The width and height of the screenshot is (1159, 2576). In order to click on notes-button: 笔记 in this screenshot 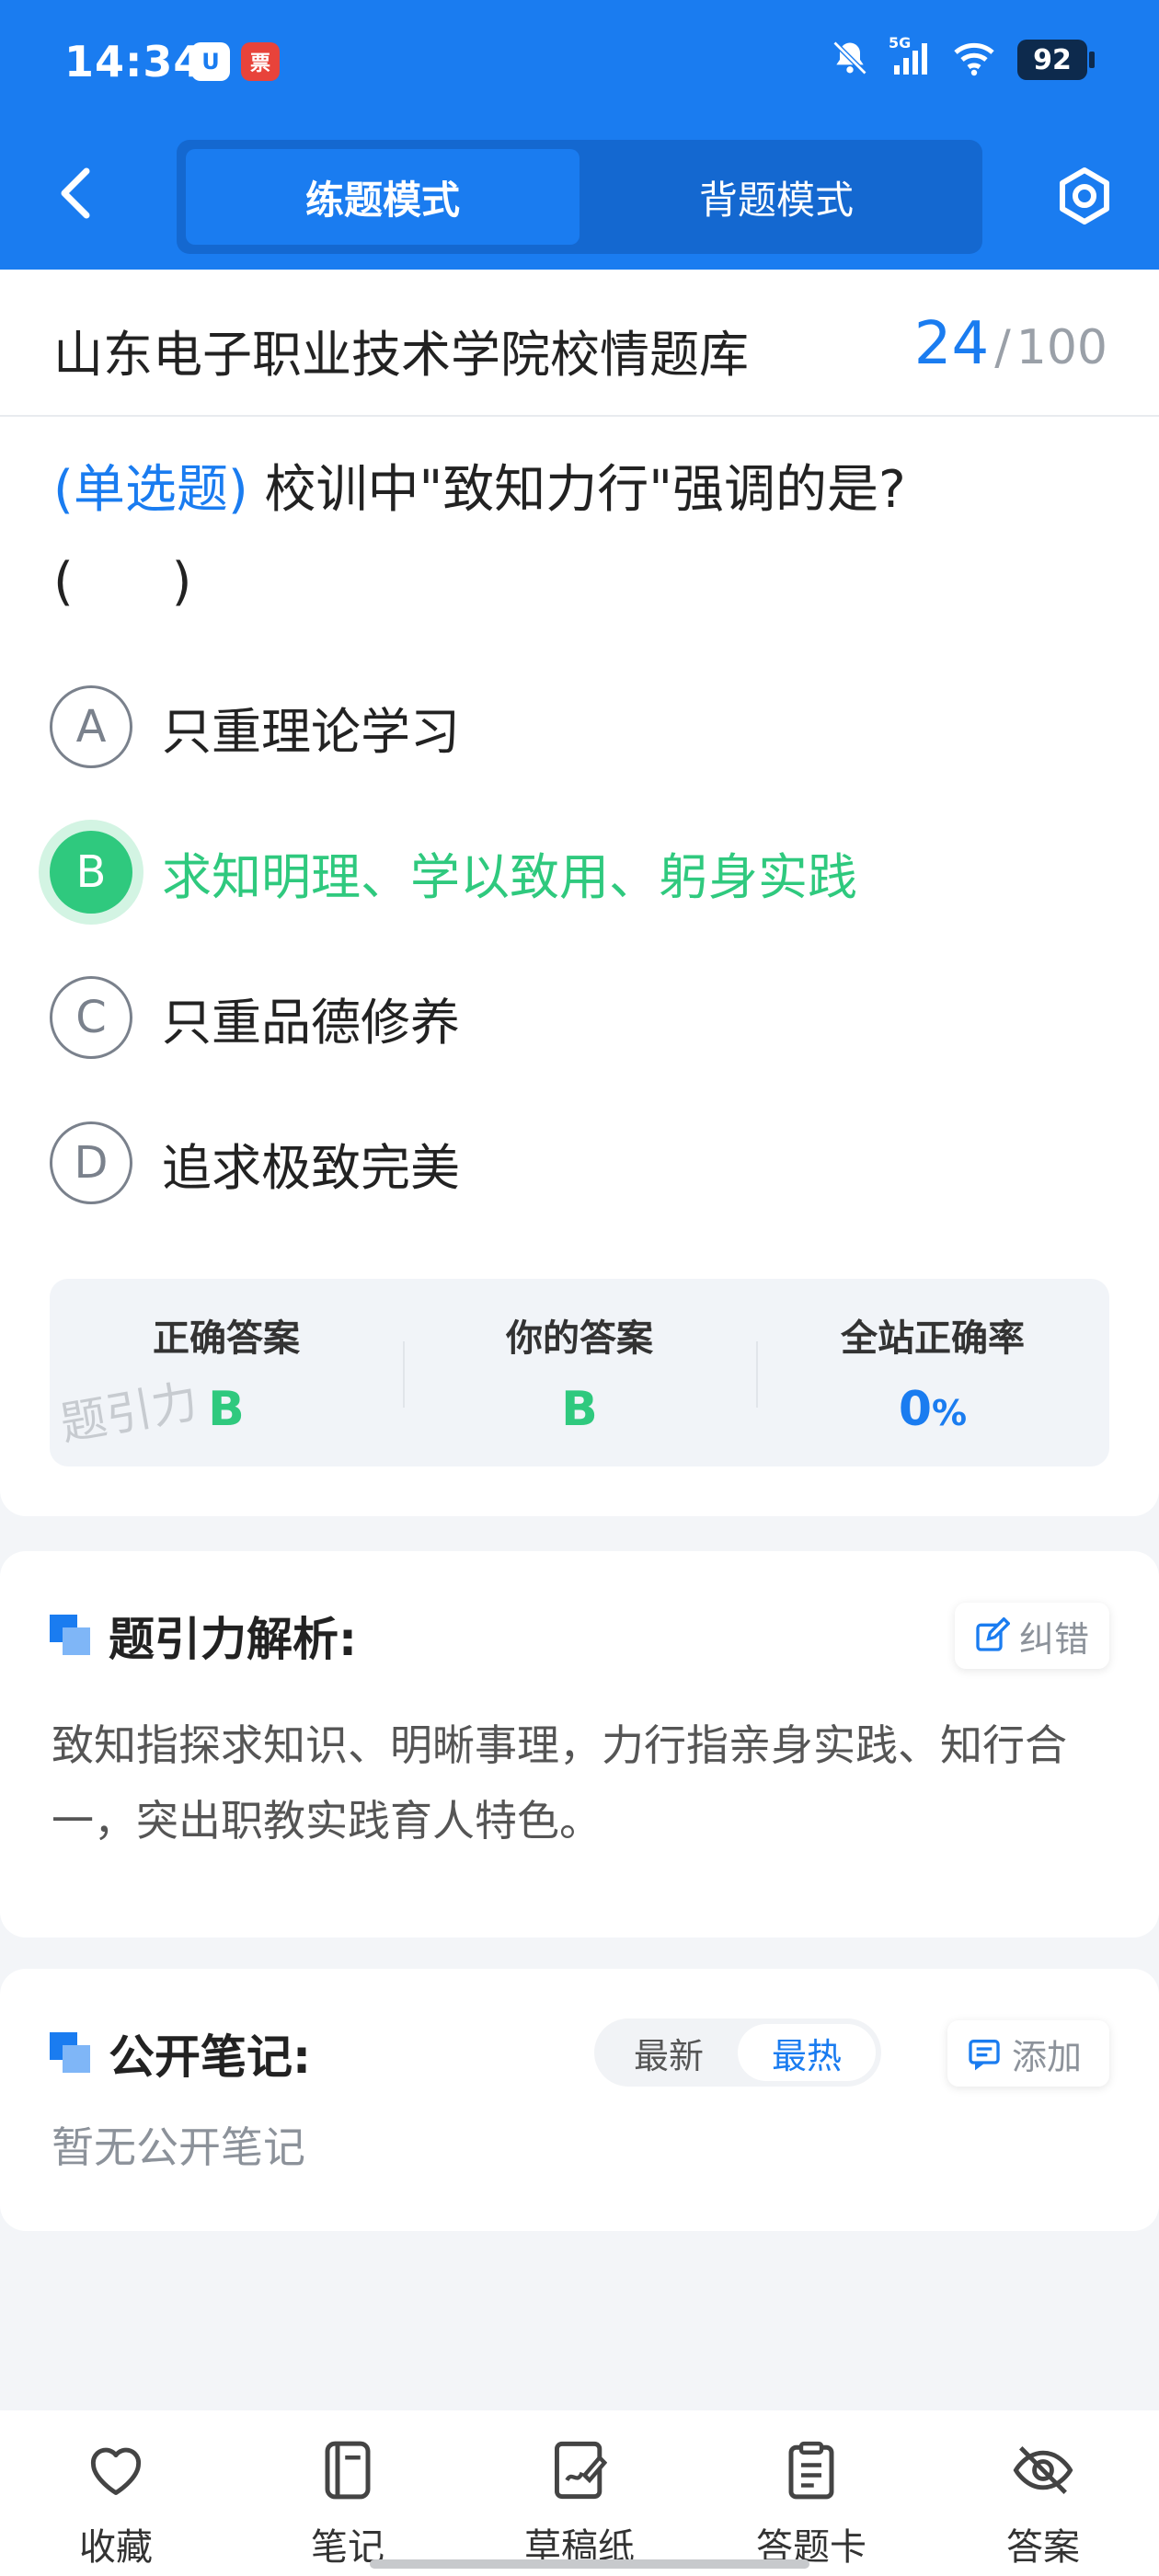, I will do `click(348, 2493)`.